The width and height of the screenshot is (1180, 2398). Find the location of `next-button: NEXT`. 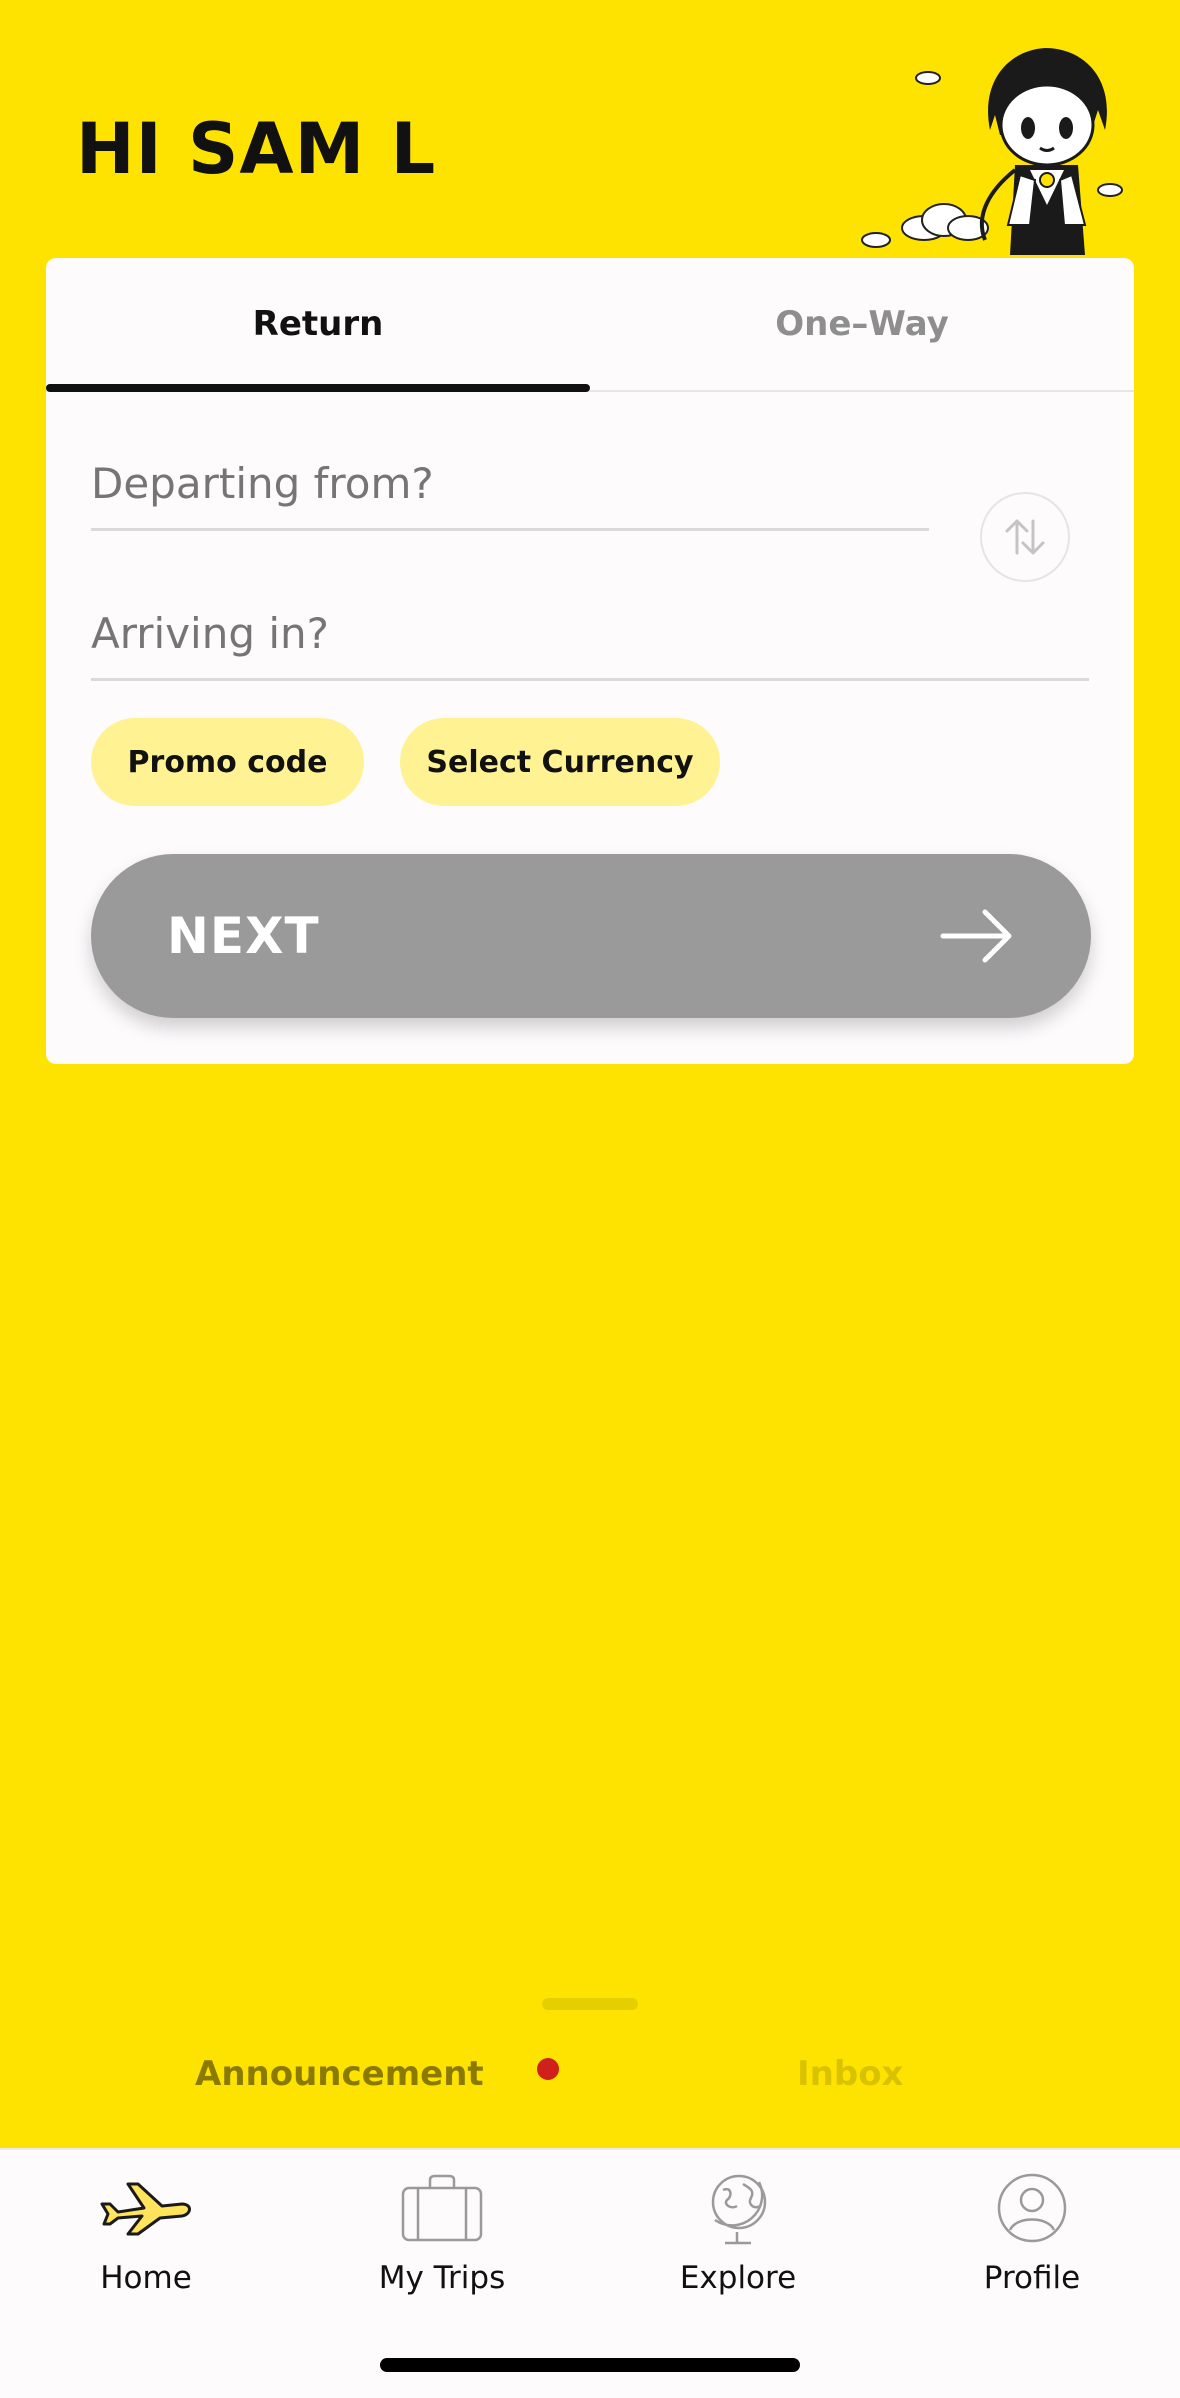

next-button: NEXT is located at coordinates (591, 936).